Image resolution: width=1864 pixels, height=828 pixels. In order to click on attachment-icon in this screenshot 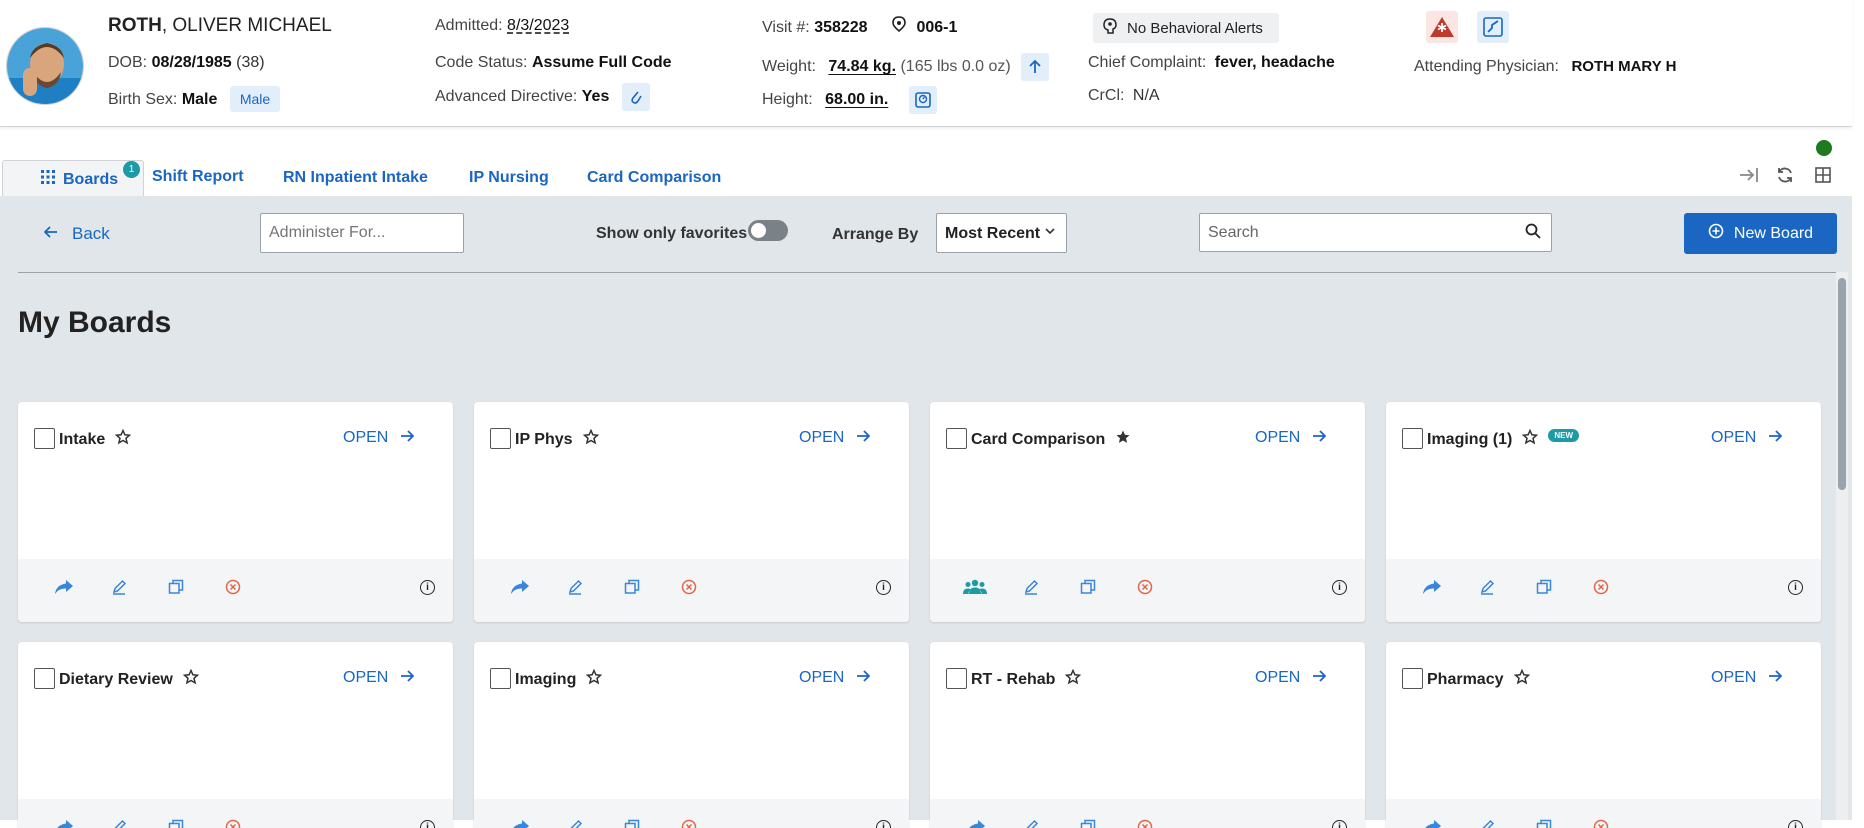, I will do `click(635, 97)`.